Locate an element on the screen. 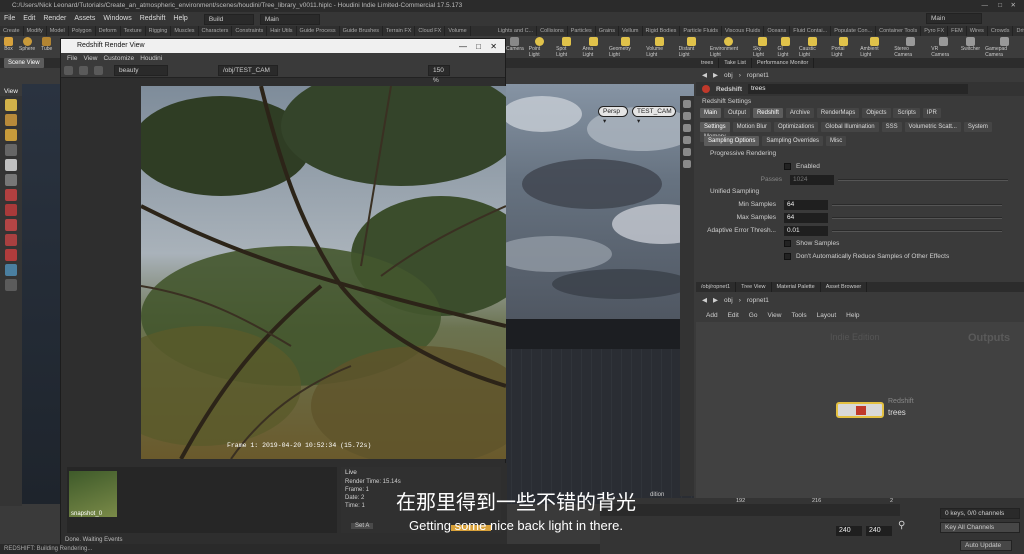 Image resolution: width=1024 pixels, height=554 pixels. passes-slider is located at coordinates (923, 179).